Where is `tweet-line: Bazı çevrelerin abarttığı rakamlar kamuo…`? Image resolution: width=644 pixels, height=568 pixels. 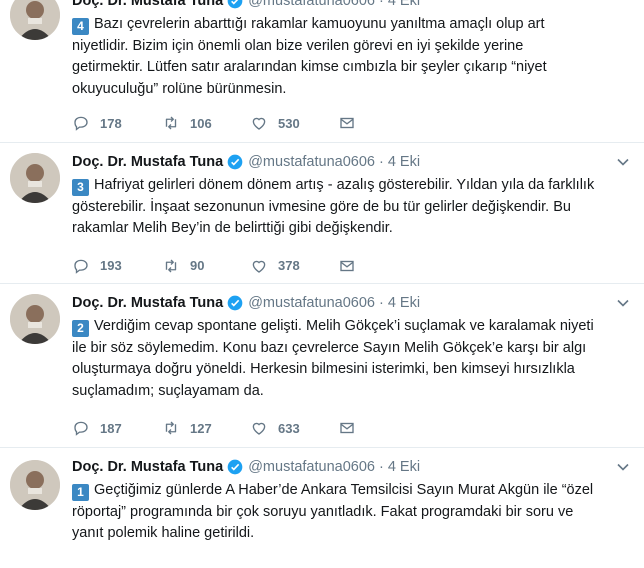 tweet-line: Bazı çevrelerin abarttığı rakamlar kamuo… is located at coordinates (319, 24).